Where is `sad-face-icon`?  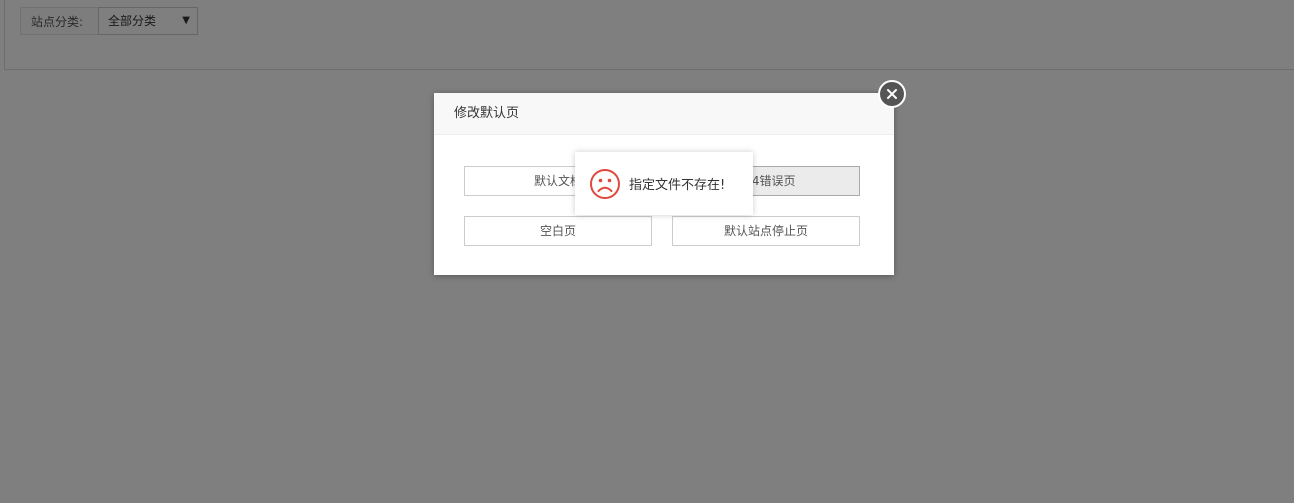 sad-face-icon is located at coordinates (605, 183).